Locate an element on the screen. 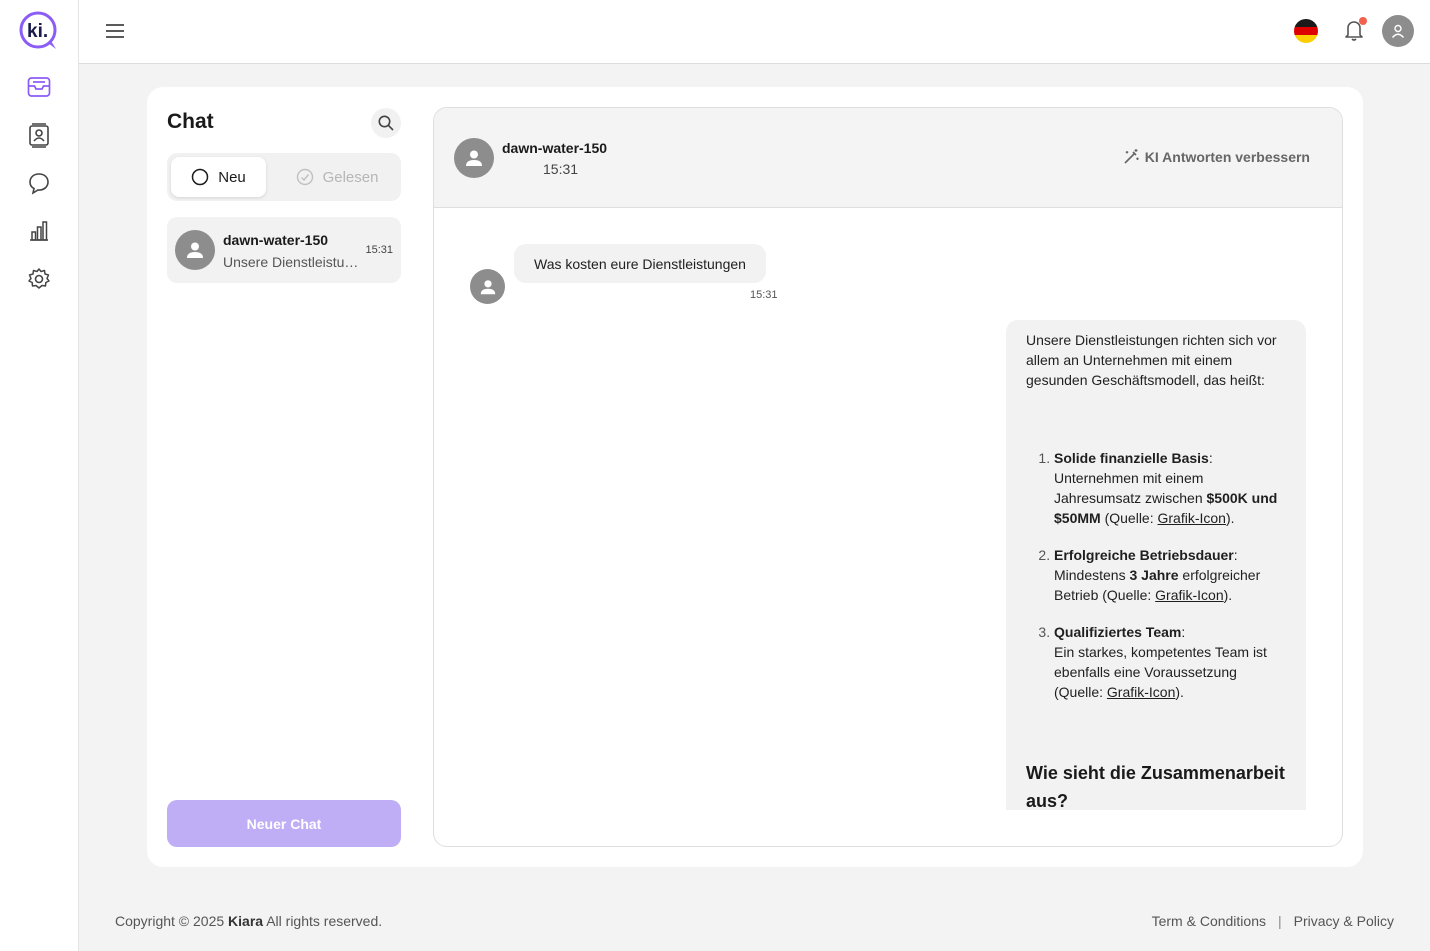 The height and width of the screenshot is (951, 1430). incoming-avatar is located at coordinates (487, 286).